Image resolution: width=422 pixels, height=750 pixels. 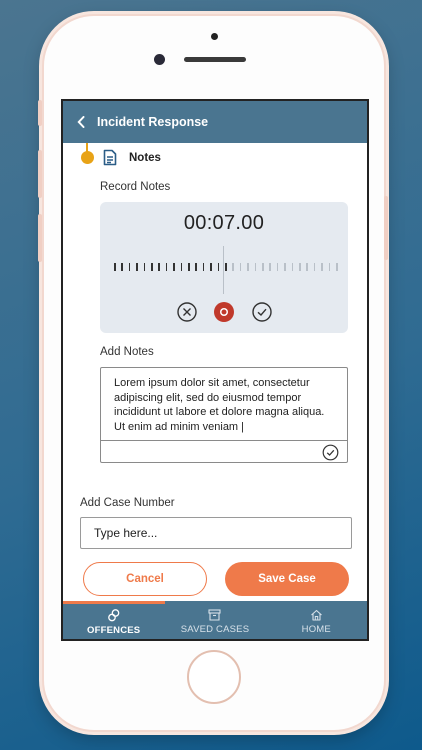 What do you see at coordinates (127, 503) in the screenshot?
I see `case-number-label: Add Case Number` at bounding box center [127, 503].